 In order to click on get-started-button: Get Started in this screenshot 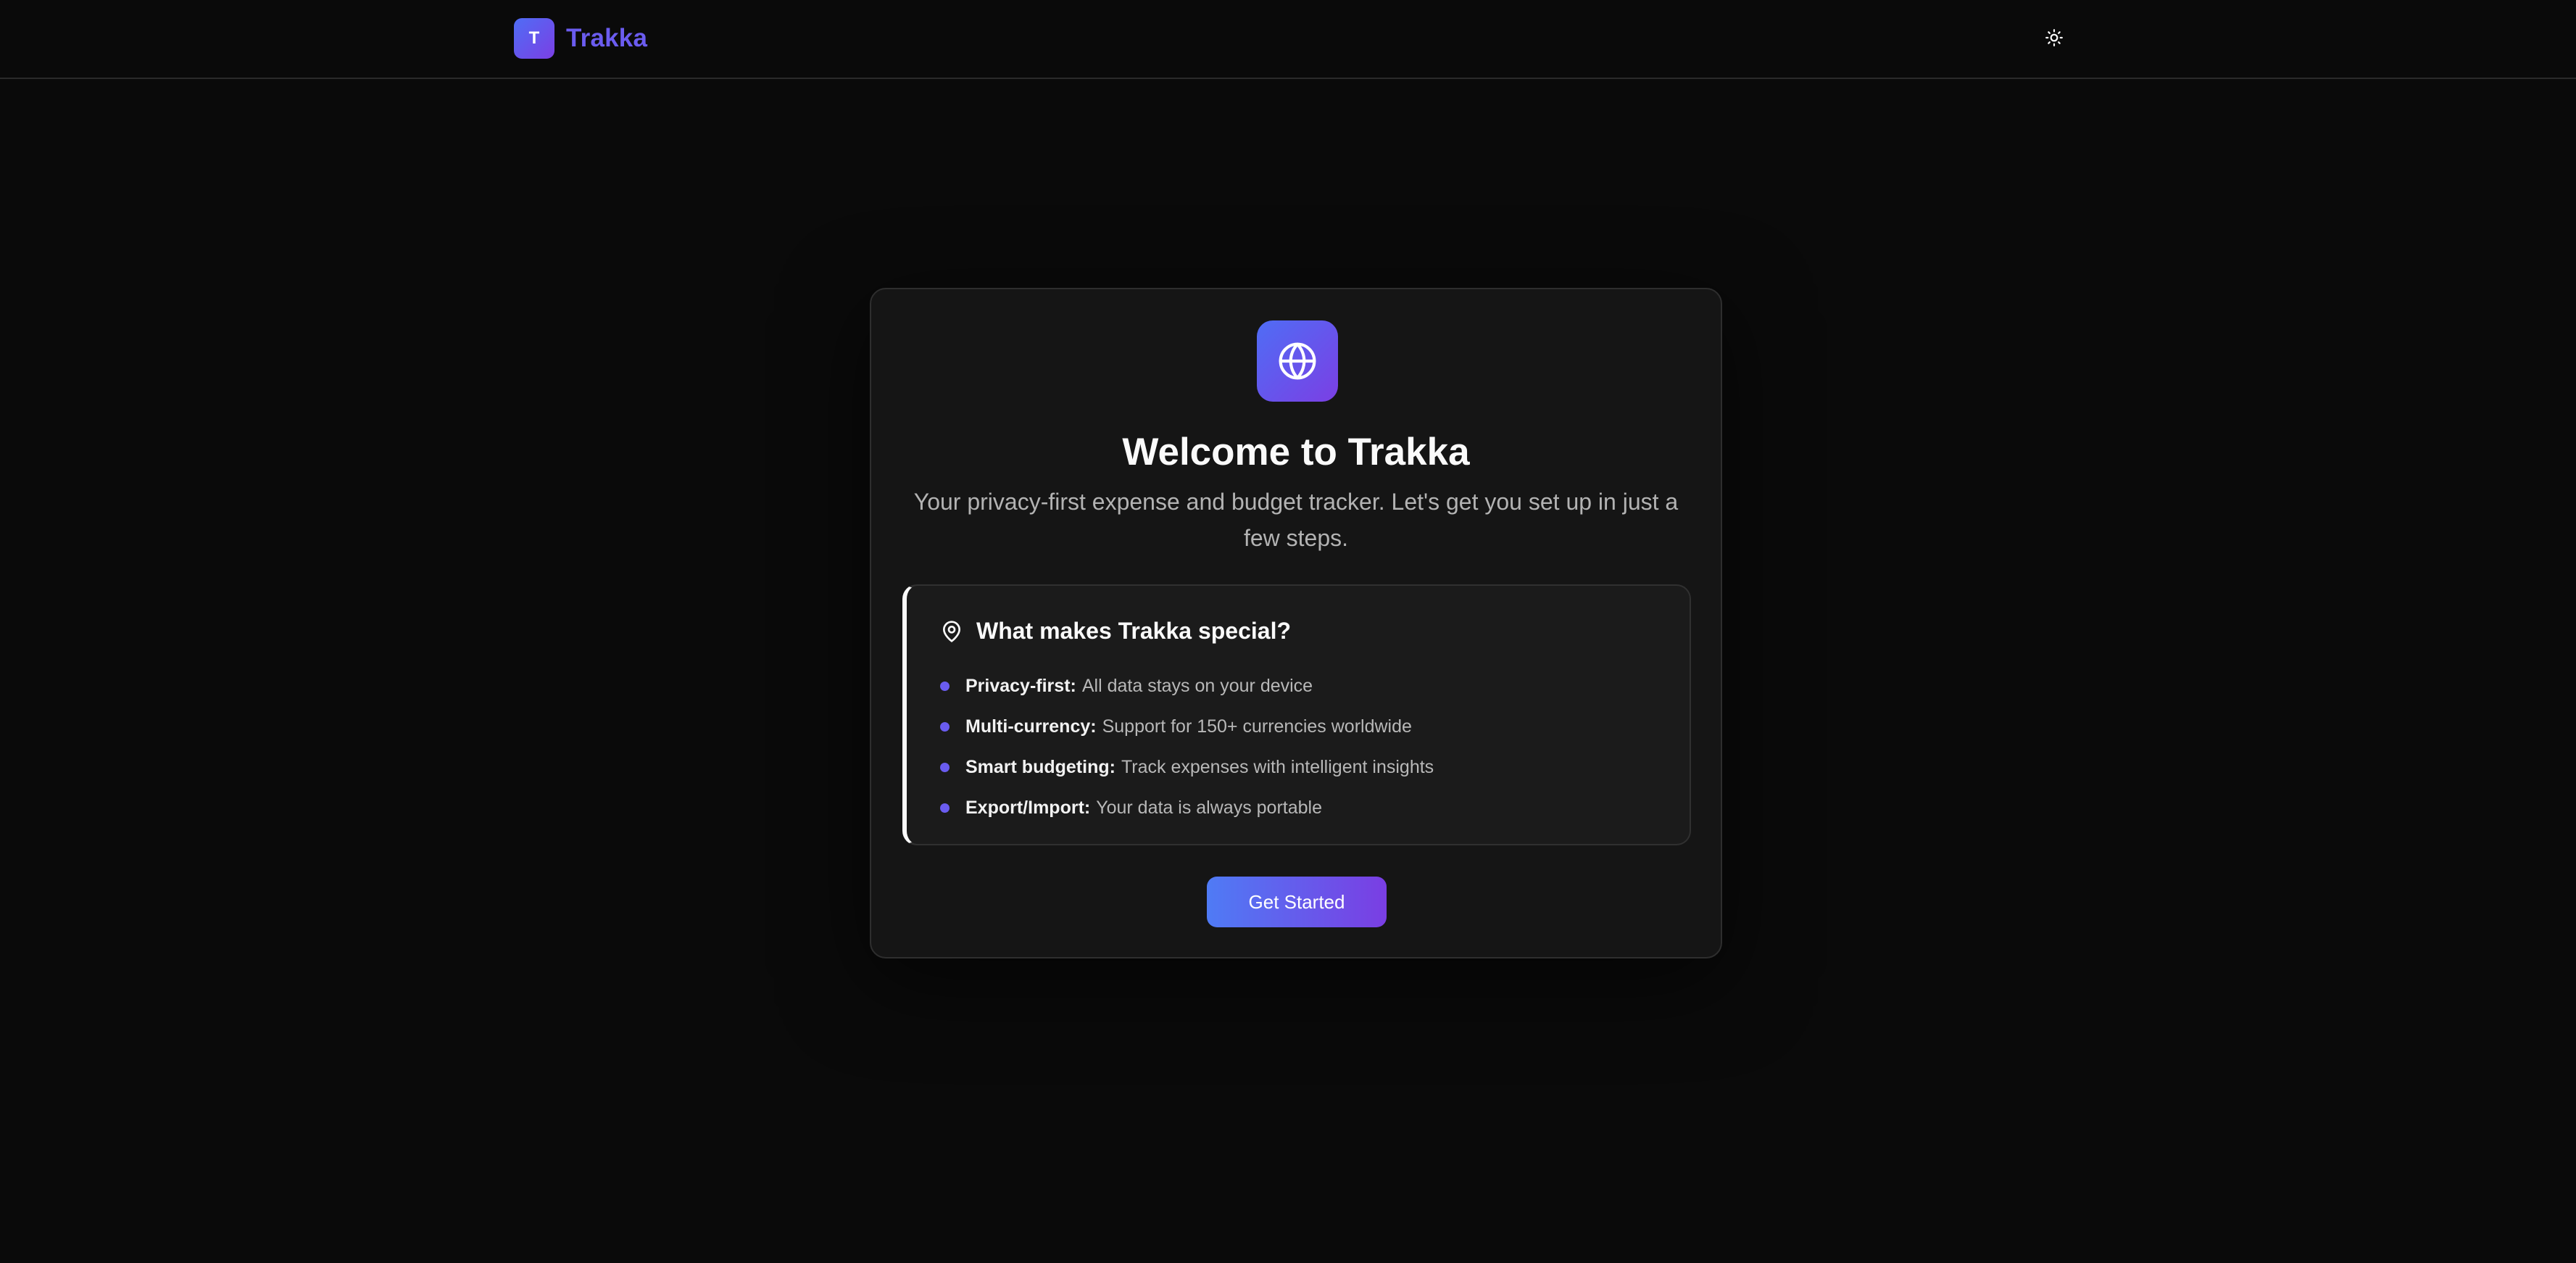, I will do `click(1297, 902)`.